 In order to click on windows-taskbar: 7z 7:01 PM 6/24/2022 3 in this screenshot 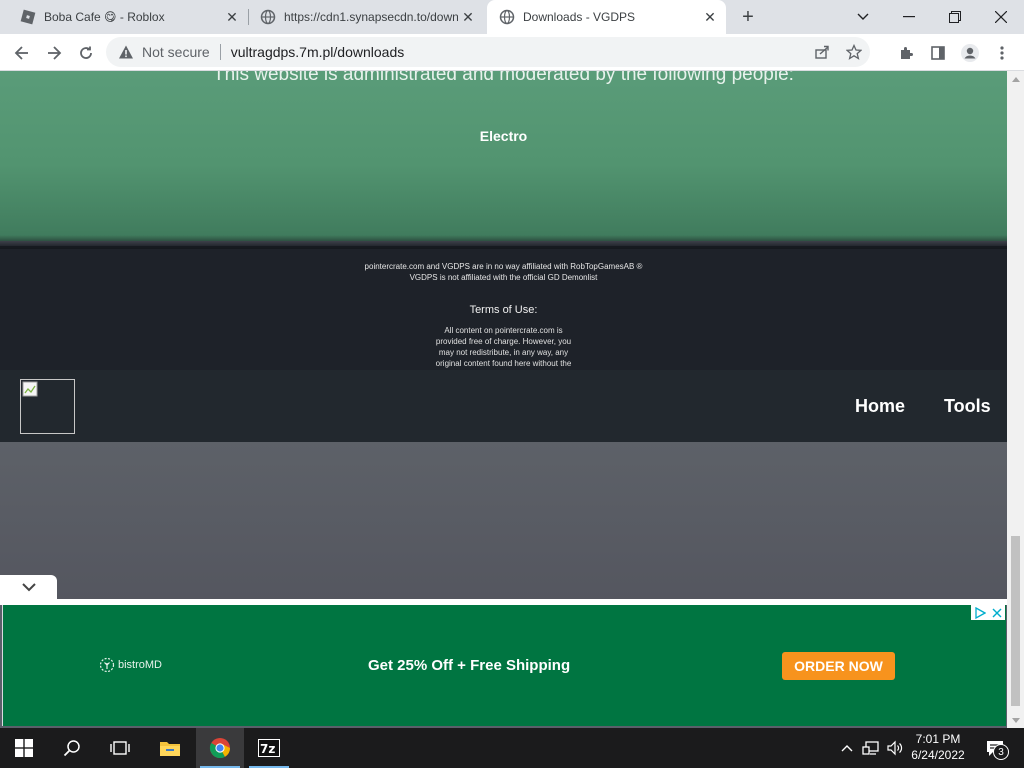, I will do `click(512, 748)`.